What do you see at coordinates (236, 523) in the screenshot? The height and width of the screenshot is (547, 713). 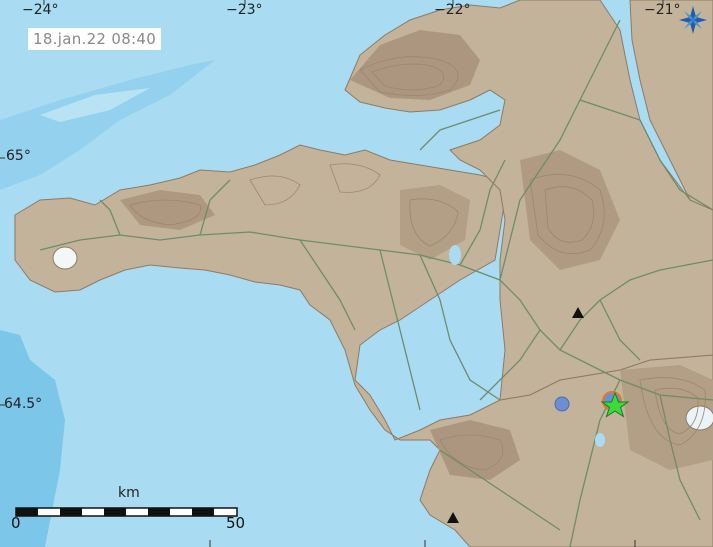 I see `scale-max-label: 50` at bounding box center [236, 523].